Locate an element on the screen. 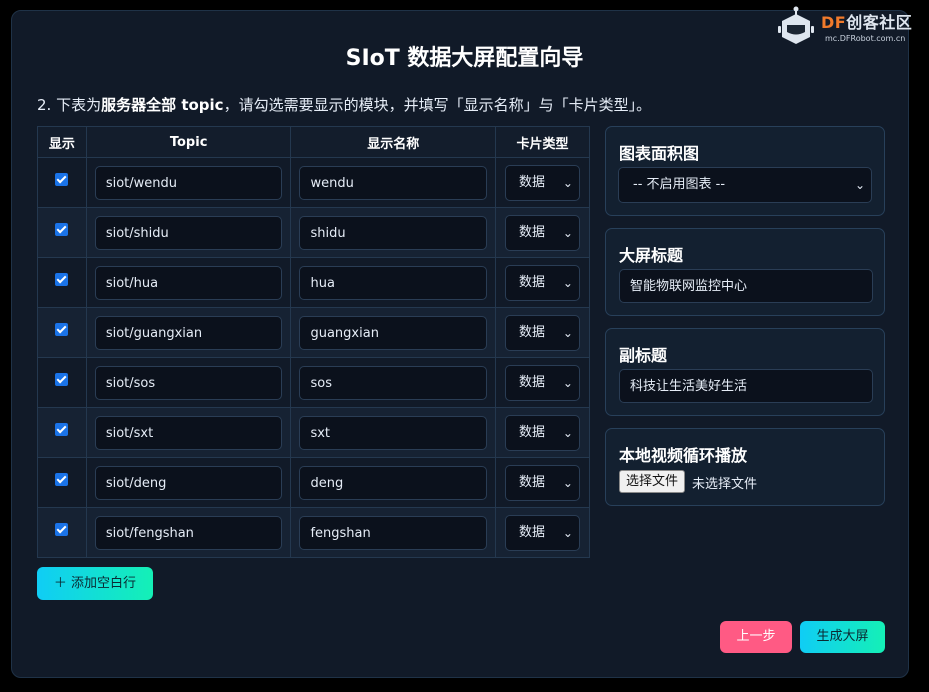 Image resolution: width=929 pixels, height=692 pixels. screen-title-label: 大屏标题 is located at coordinates (651, 255).